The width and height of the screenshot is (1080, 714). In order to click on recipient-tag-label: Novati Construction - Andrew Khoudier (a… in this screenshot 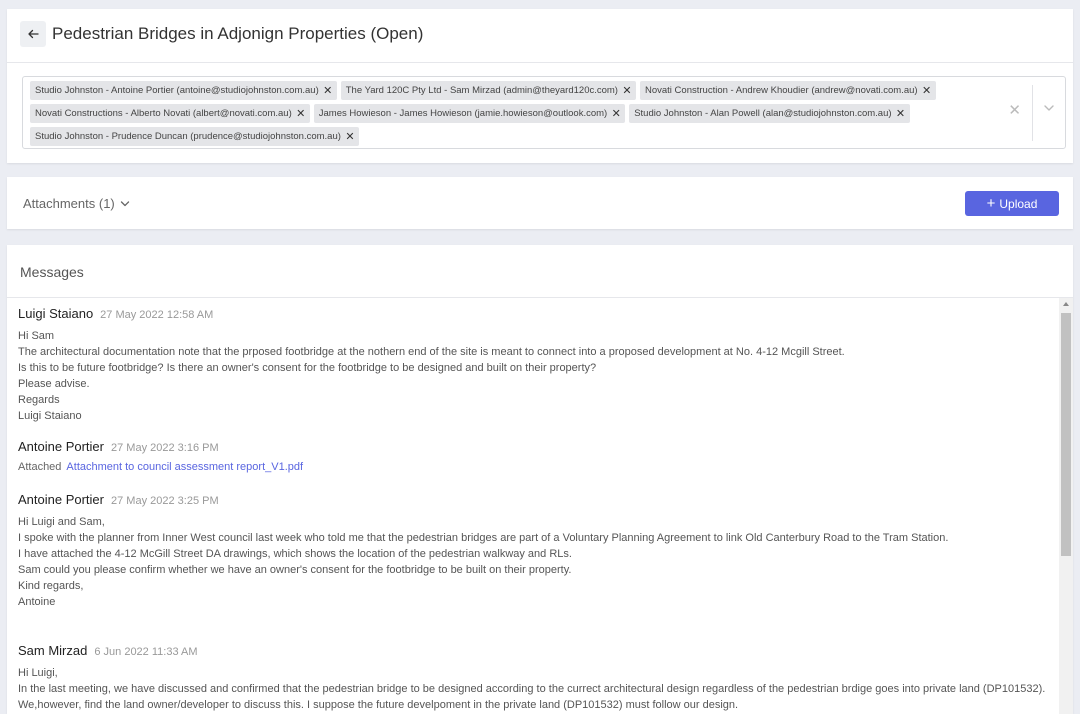, I will do `click(781, 90)`.